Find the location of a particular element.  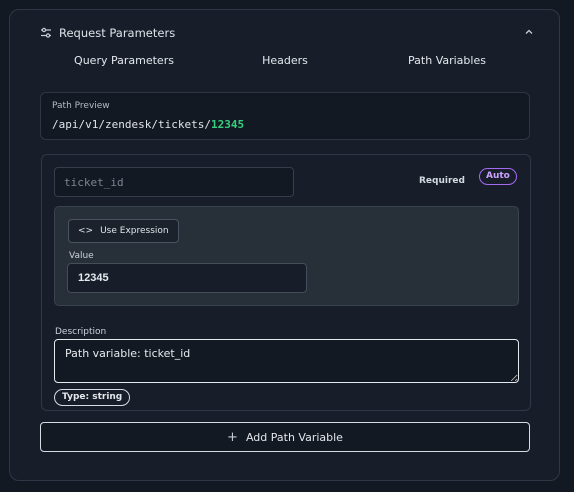

sliders-icon is located at coordinates (46, 32).